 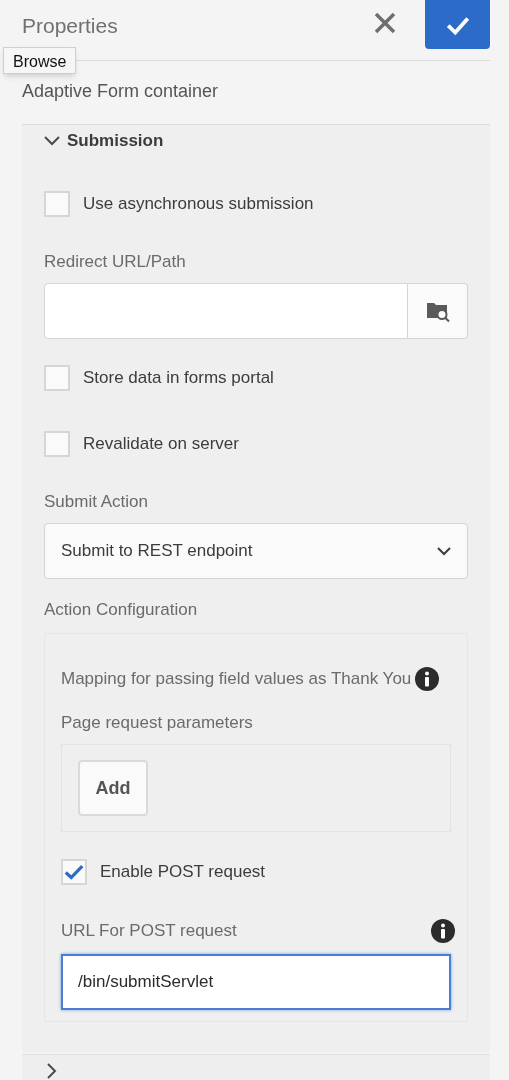 I want to click on browse-button, so click(x=438, y=311).